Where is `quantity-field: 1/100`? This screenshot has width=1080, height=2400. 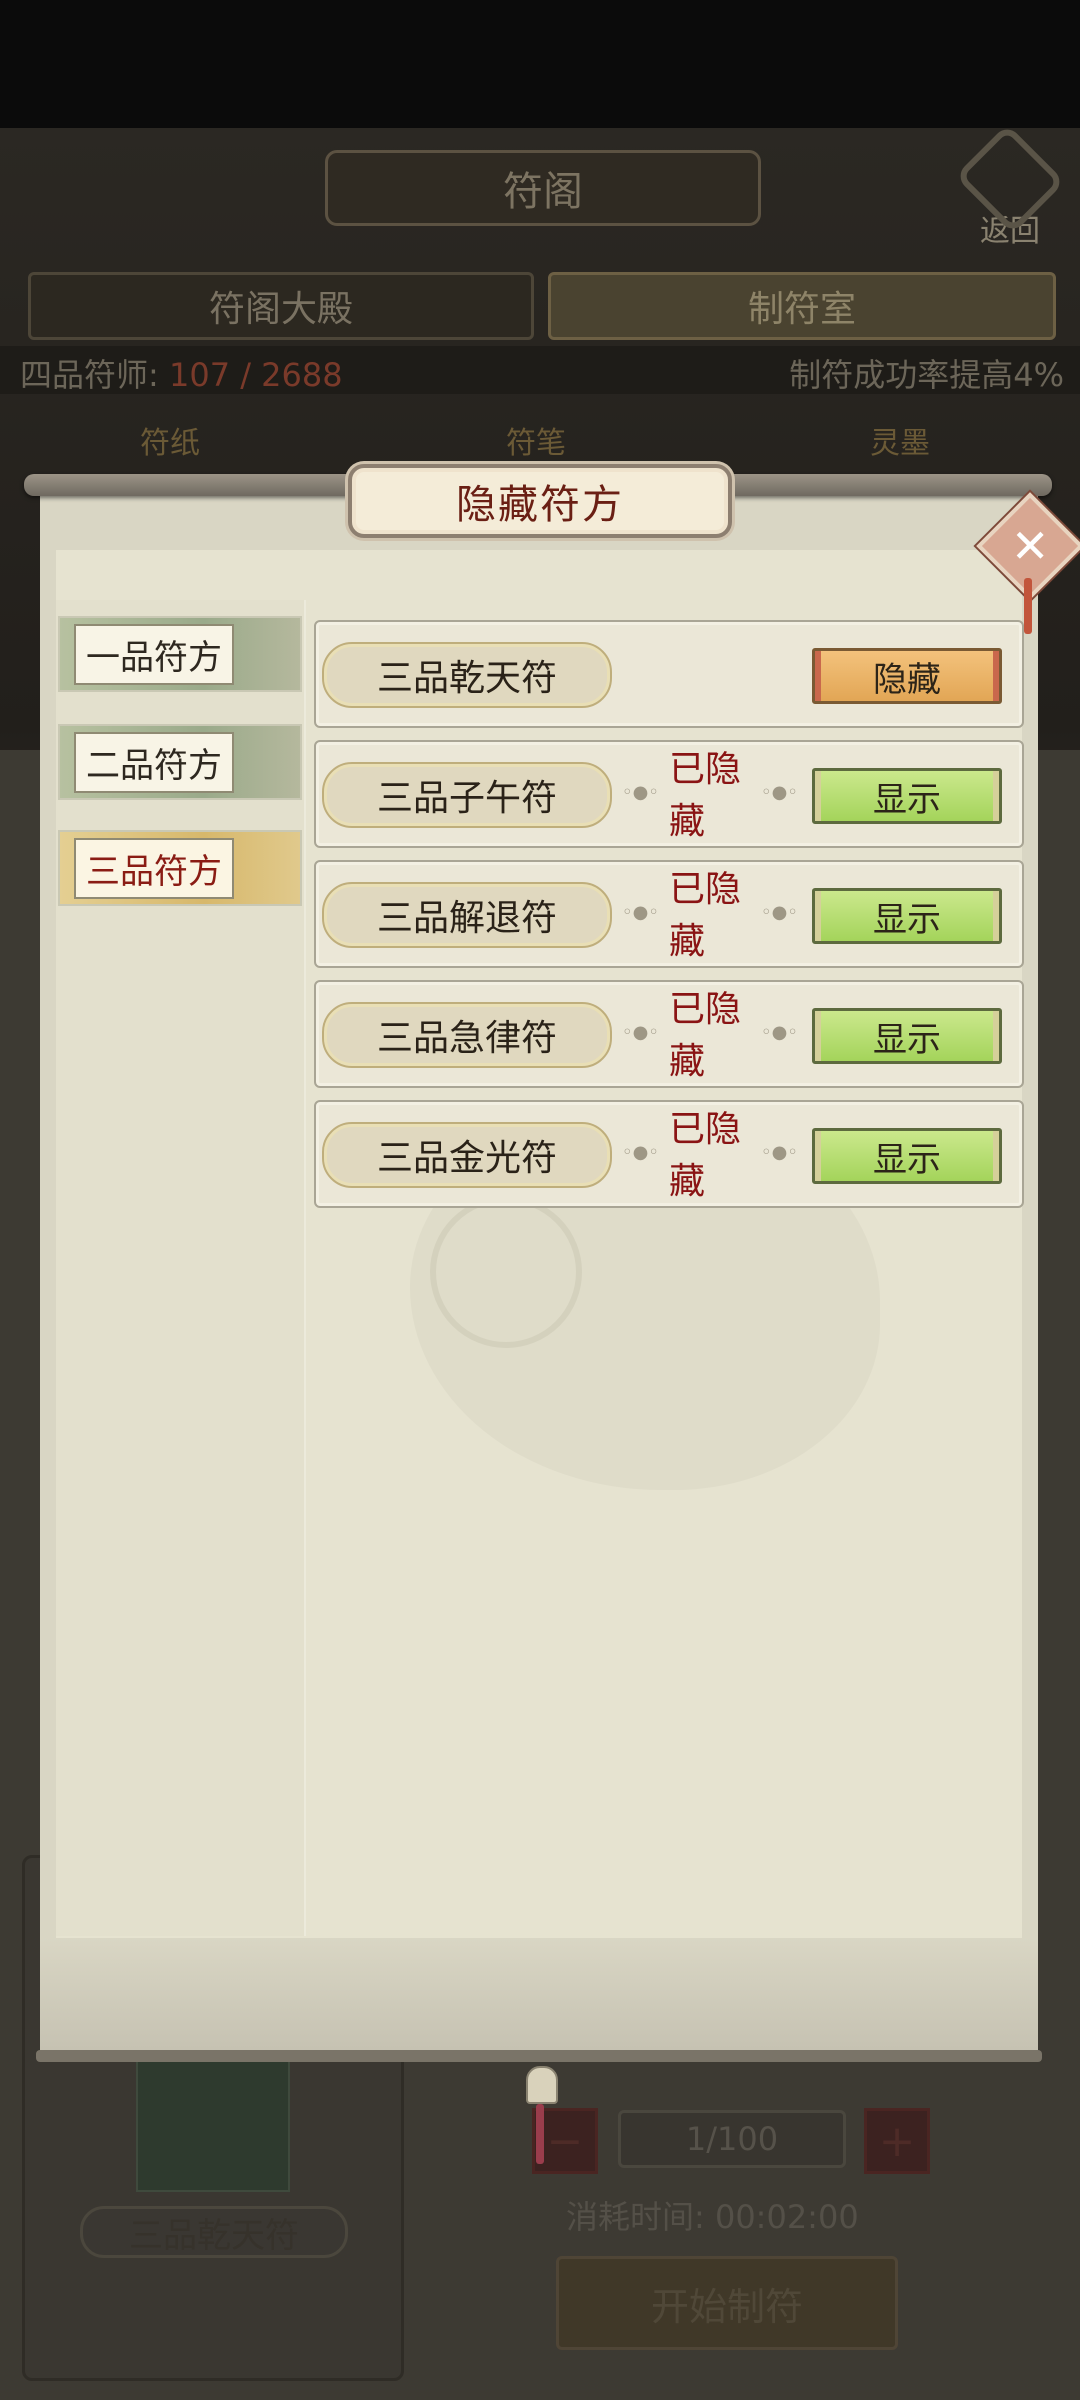 quantity-field: 1/100 is located at coordinates (732, 2139).